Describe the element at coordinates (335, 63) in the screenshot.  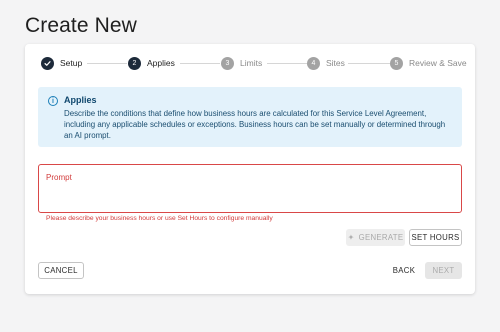
I see `step-label: Sites` at that location.